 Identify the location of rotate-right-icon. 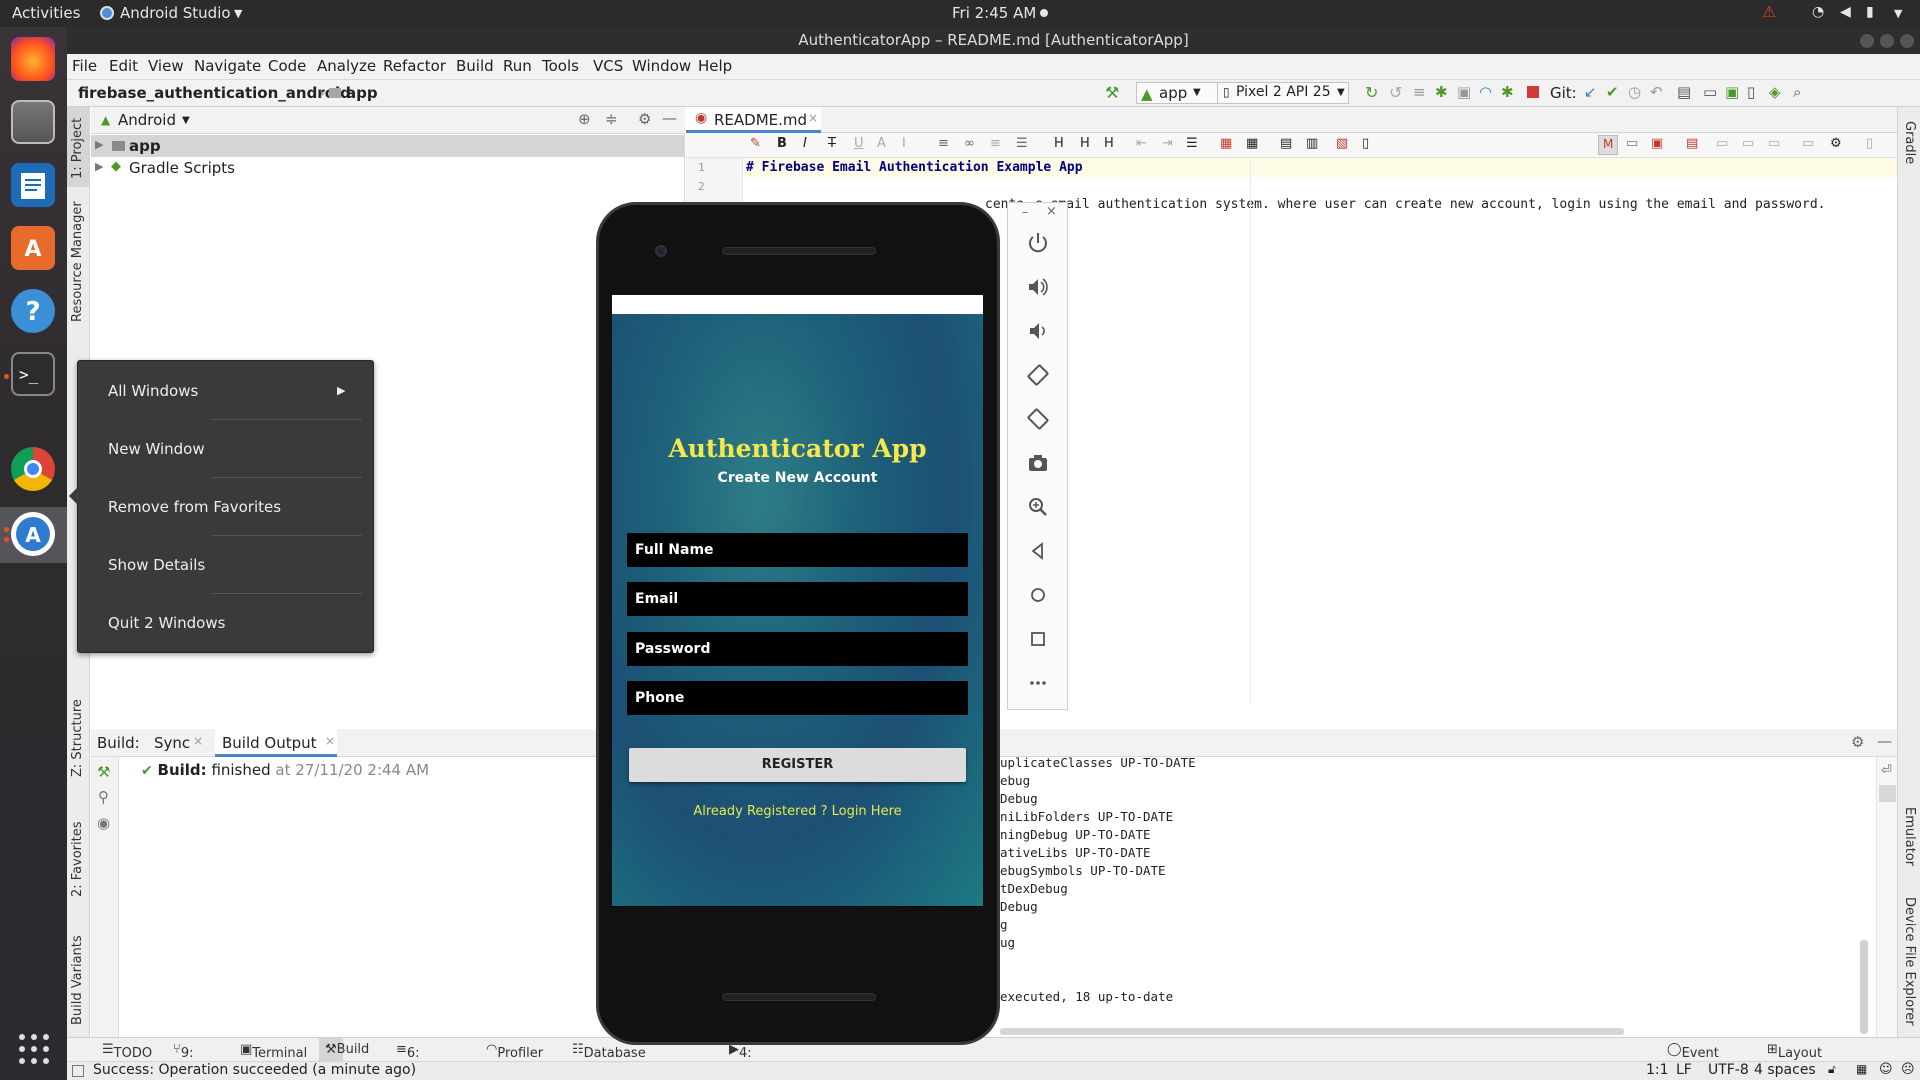
(1038, 419).